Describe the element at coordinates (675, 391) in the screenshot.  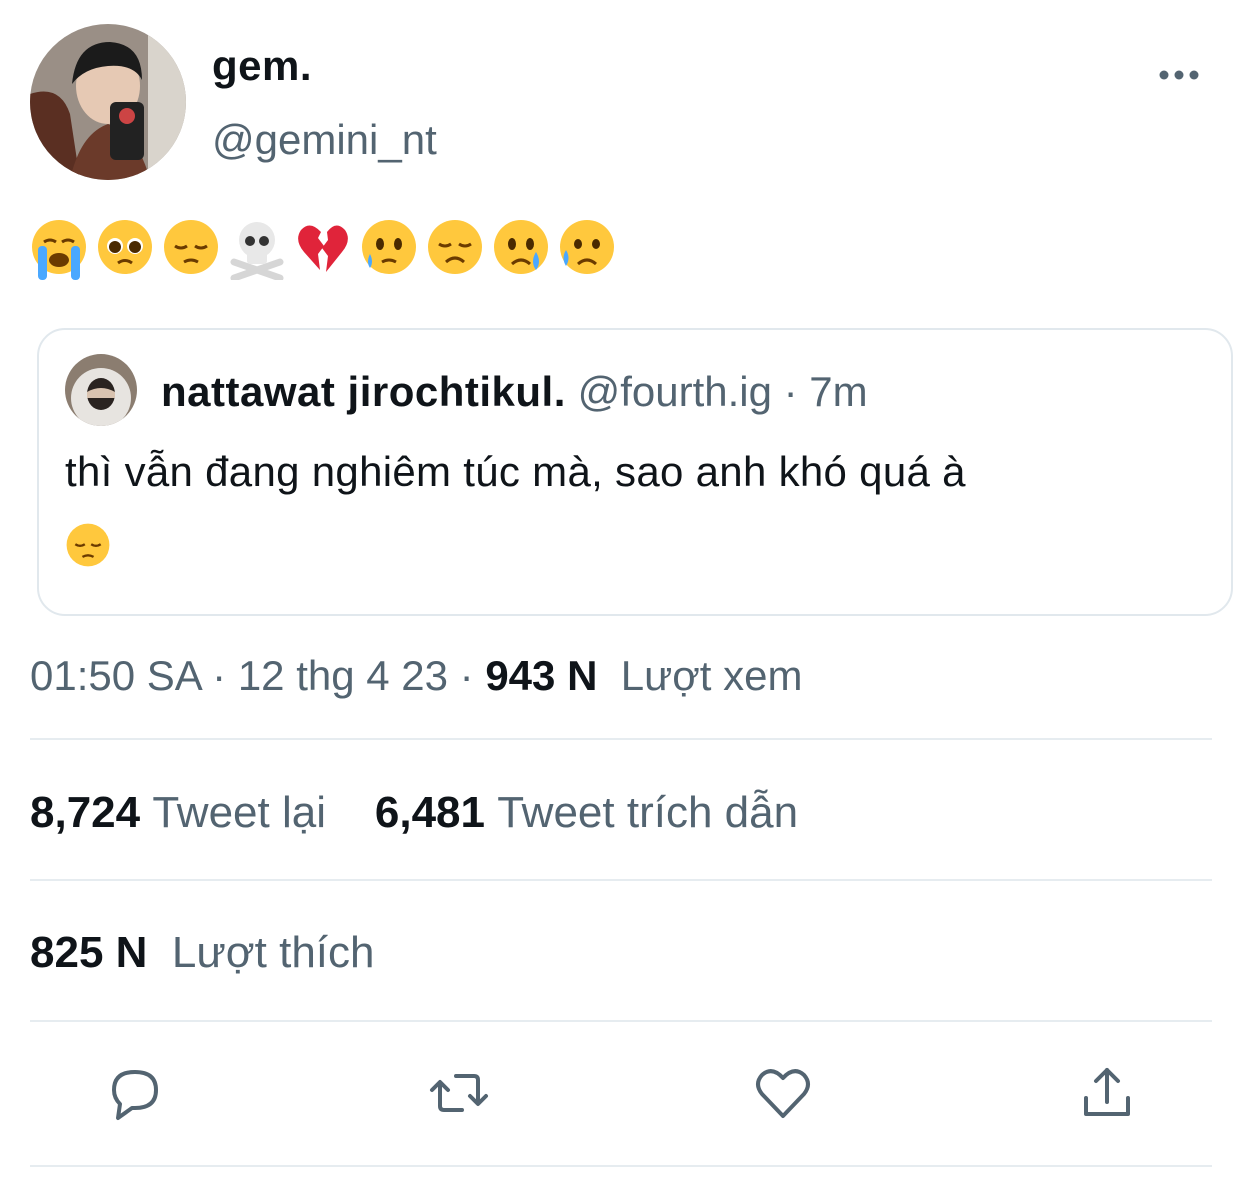
I see `quote-author-handle: @fourth.ig` at that location.